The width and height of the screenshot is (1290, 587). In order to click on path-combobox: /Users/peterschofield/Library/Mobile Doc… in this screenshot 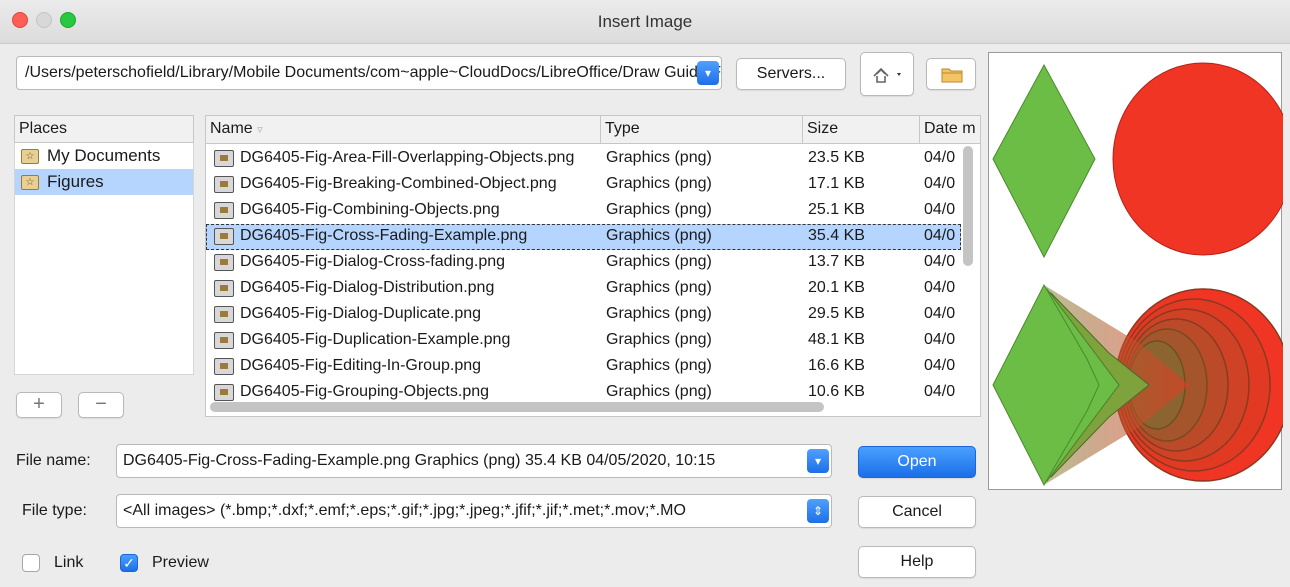, I will do `click(369, 73)`.